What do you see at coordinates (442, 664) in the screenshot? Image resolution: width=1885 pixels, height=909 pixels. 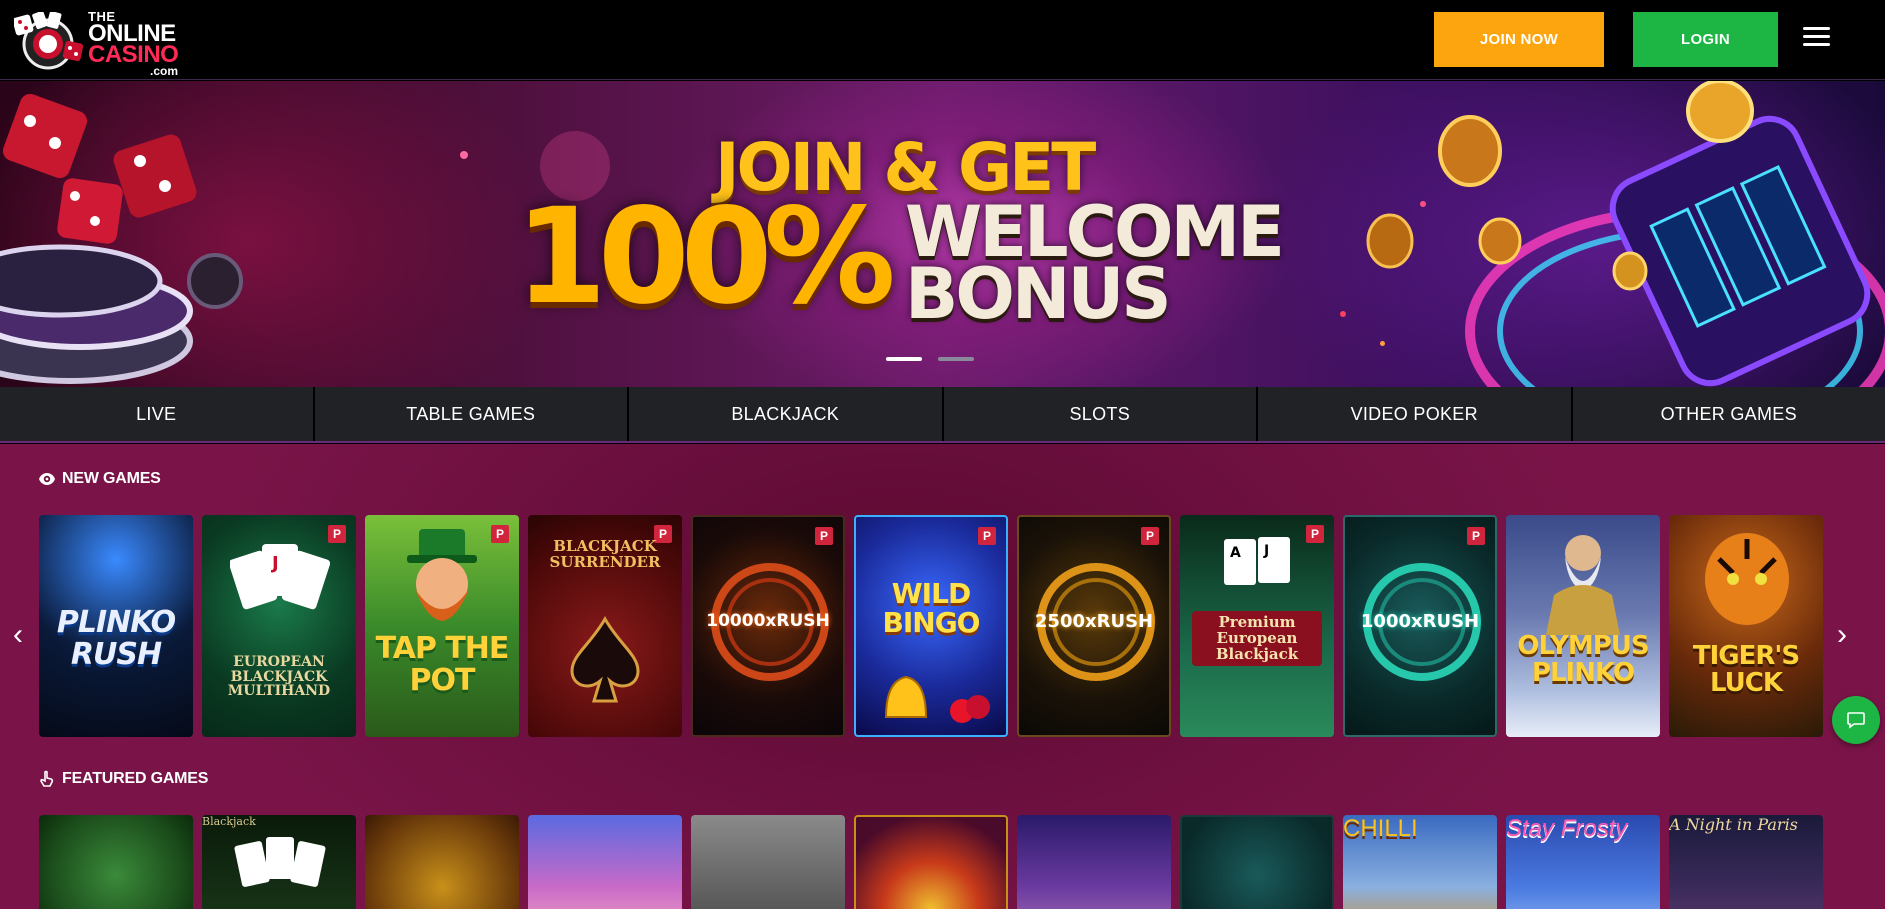 I see `game-title: TAP THE POT` at bounding box center [442, 664].